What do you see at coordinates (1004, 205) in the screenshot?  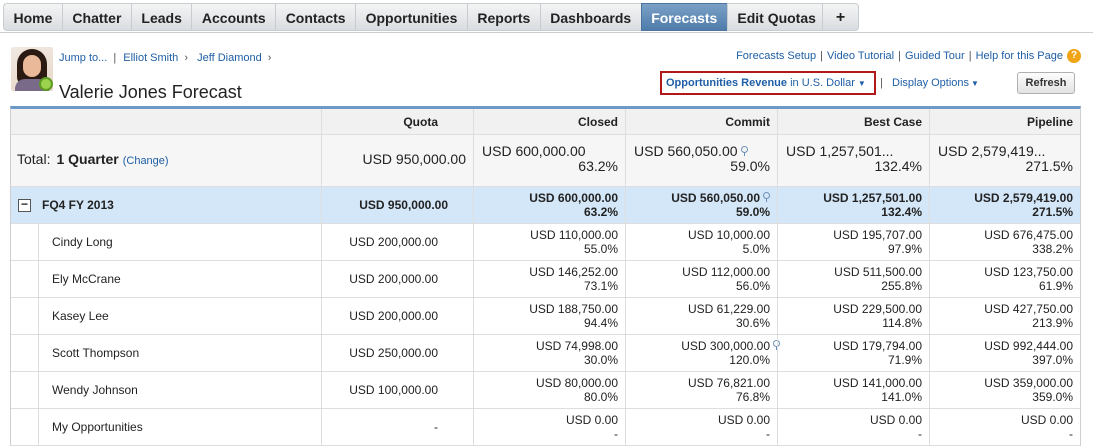 I see `period-pipeline: USD 2,579,419.00 271.5%` at bounding box center [1004, 205].